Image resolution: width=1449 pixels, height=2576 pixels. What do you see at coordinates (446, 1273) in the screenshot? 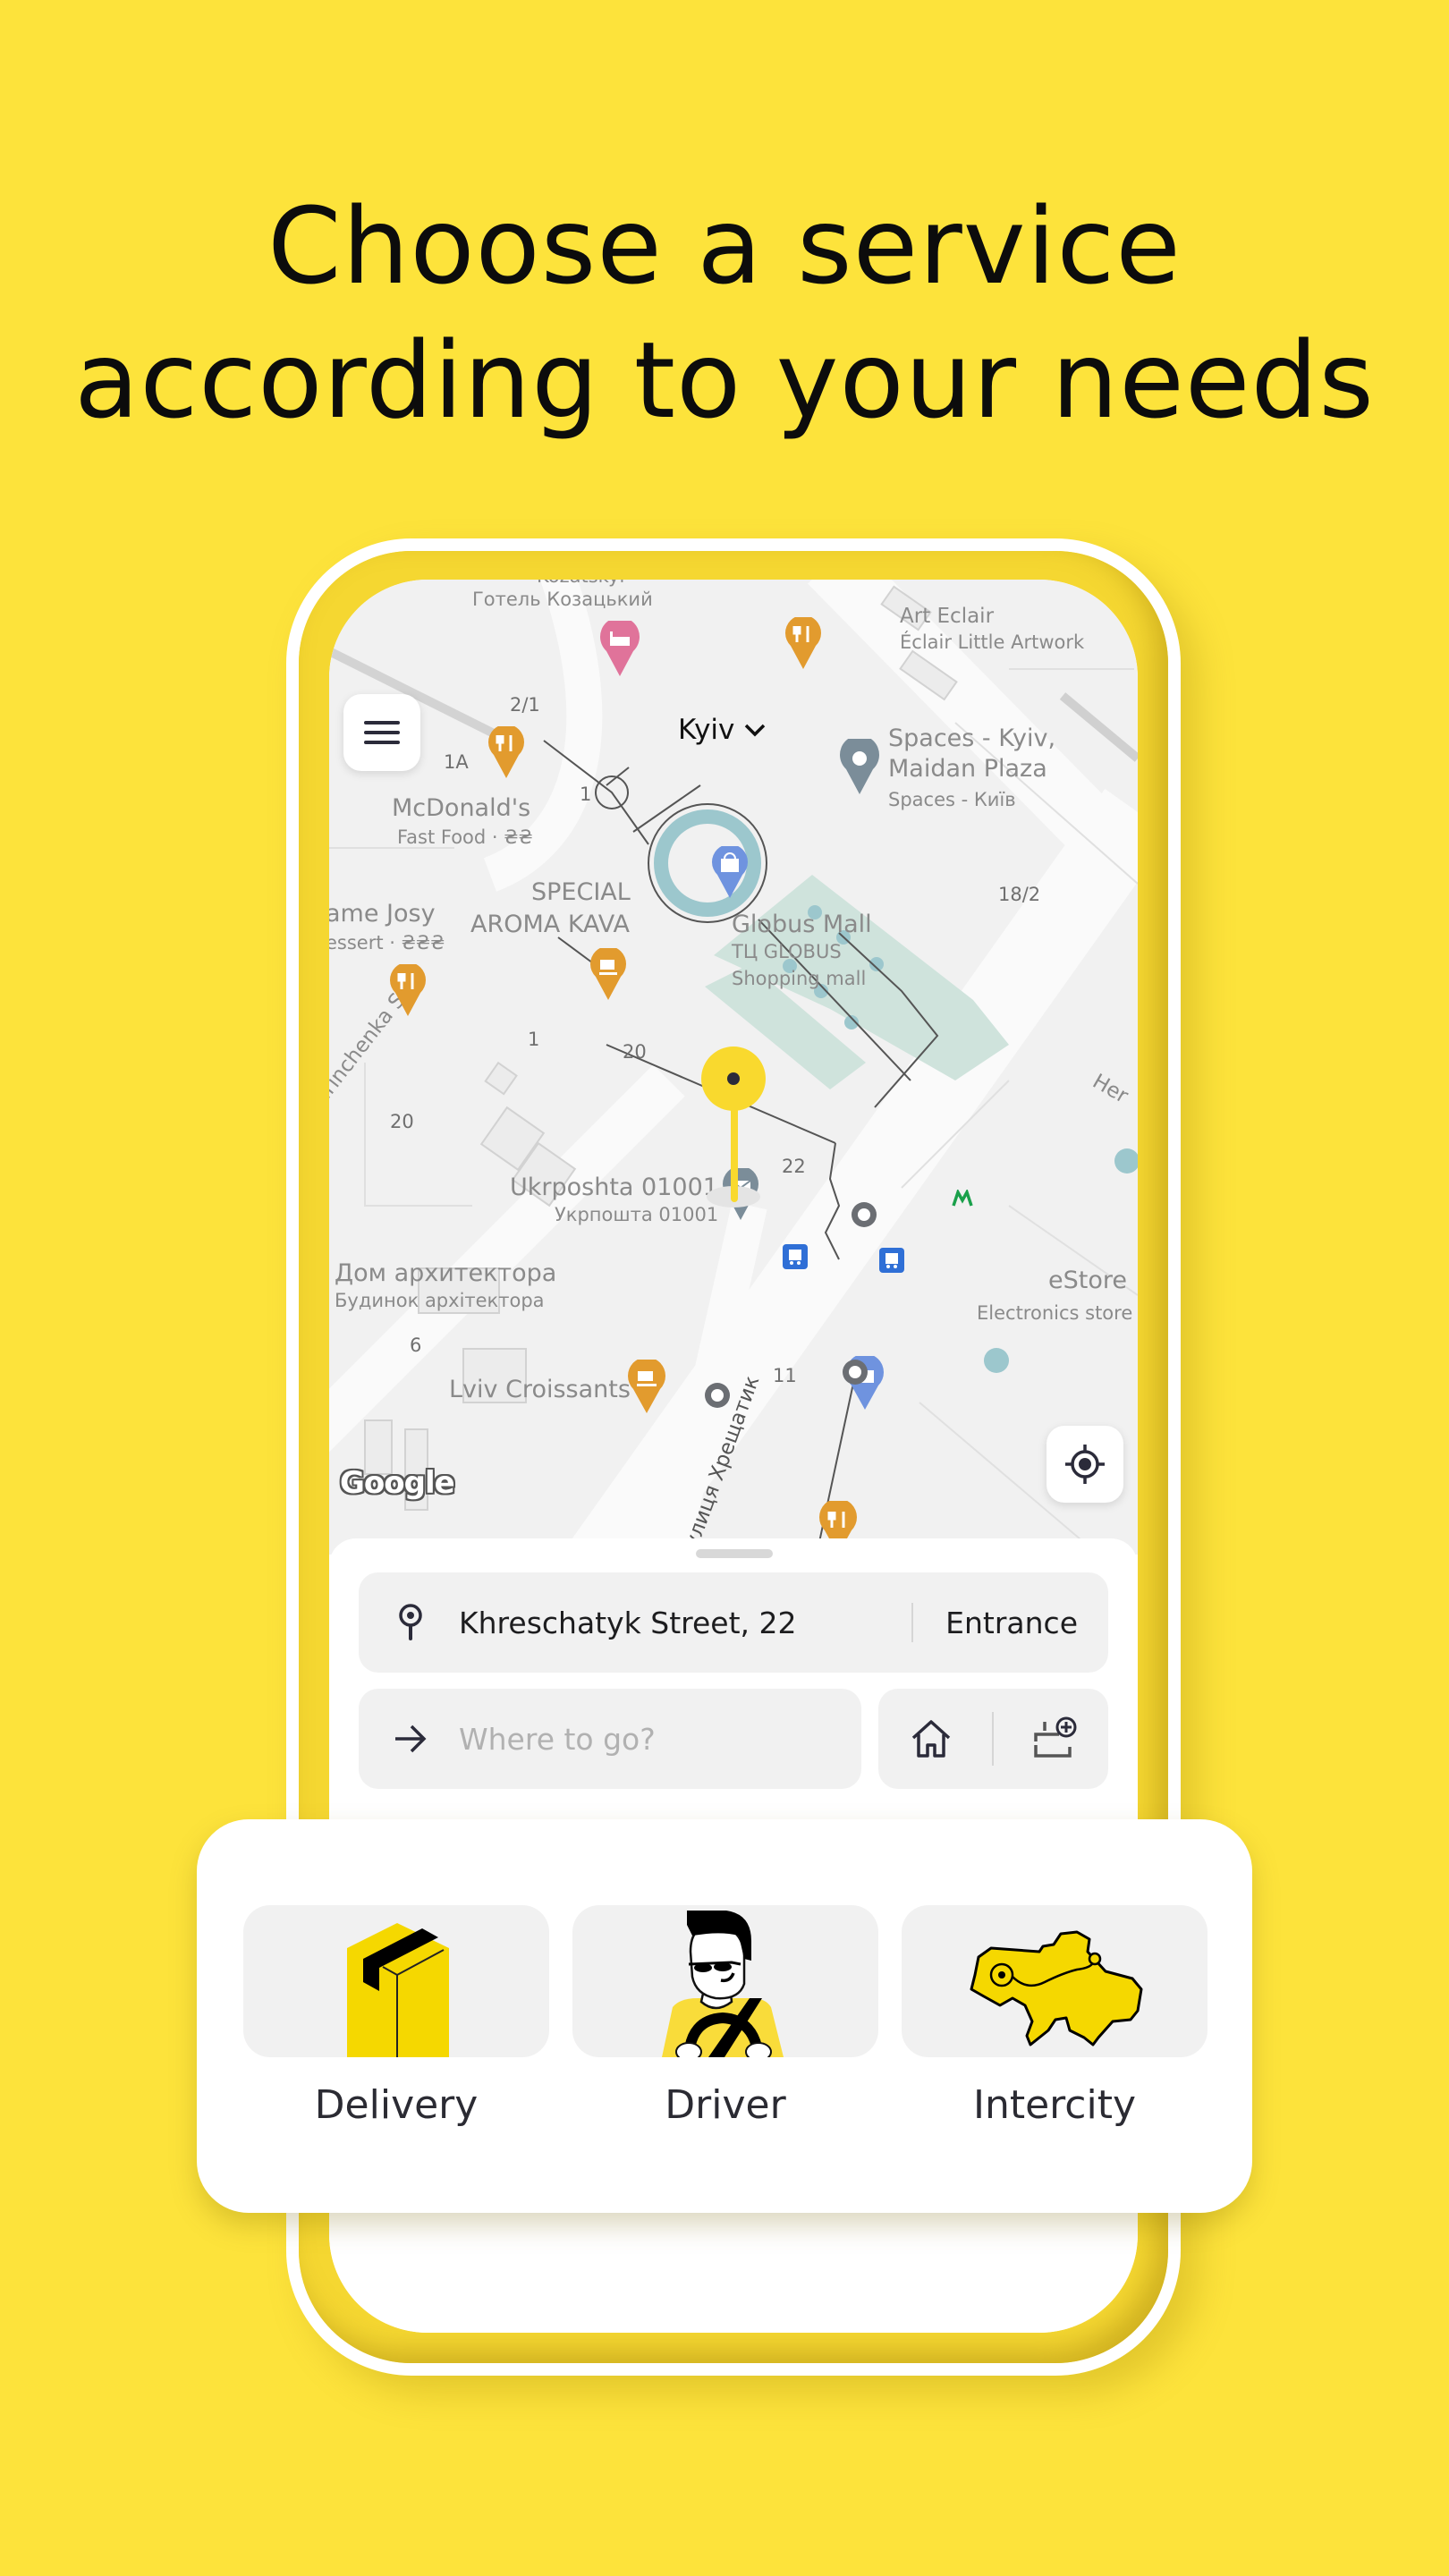
I see `map-label: Дом архитектора` at bounding box center [446, 1273].